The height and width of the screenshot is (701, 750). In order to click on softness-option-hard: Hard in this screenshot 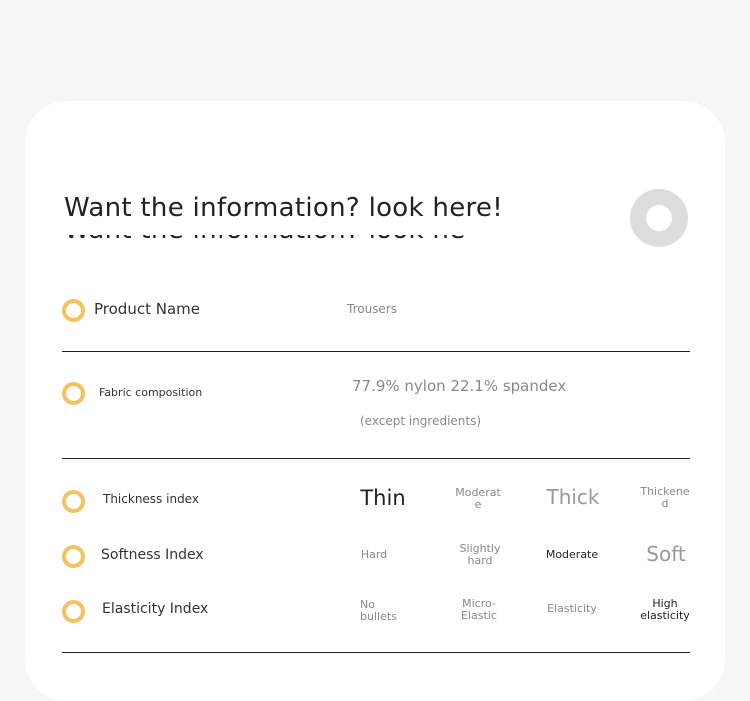, I will do `click(374, 554)`.